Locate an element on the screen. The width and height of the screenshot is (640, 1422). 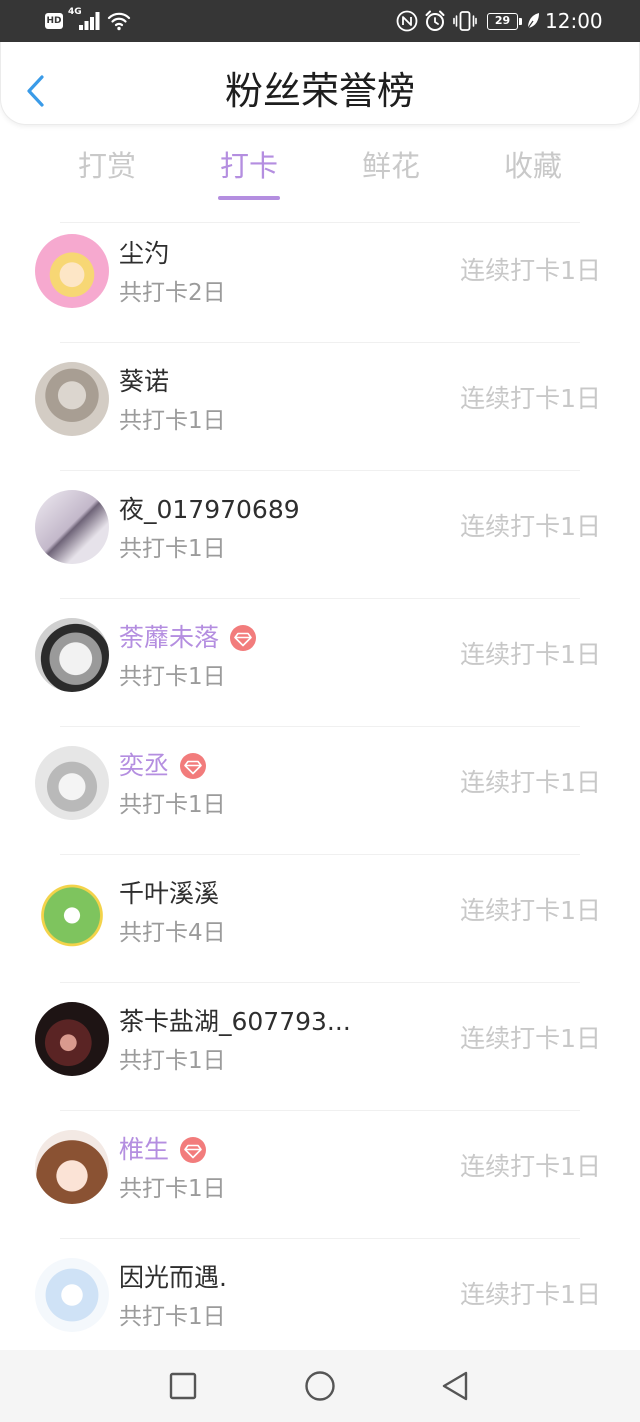
power-saving-leaf-icon is located at coordinates (532, 21).